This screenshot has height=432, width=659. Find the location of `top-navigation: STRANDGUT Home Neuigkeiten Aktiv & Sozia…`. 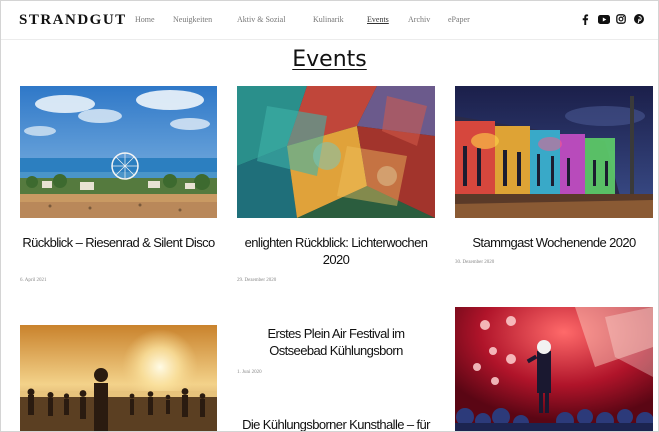

top-navigation: STRANDGUT Home Neuigkeiten Aktiv & Sozia… is located at coordinates (329, 20).